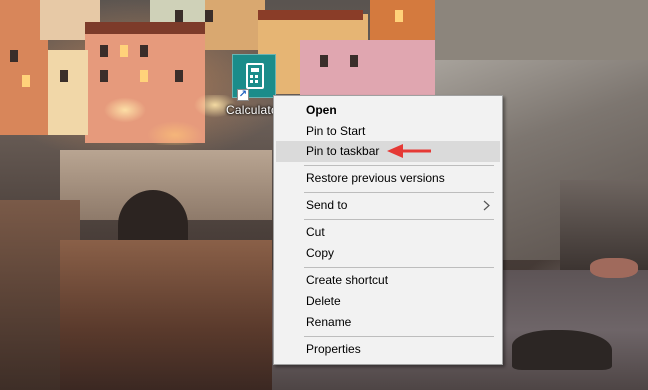 The height and width of the screenshot is (390, 648). I want to click on shortcut-arrow-icon: ↗, so click(243, 95).